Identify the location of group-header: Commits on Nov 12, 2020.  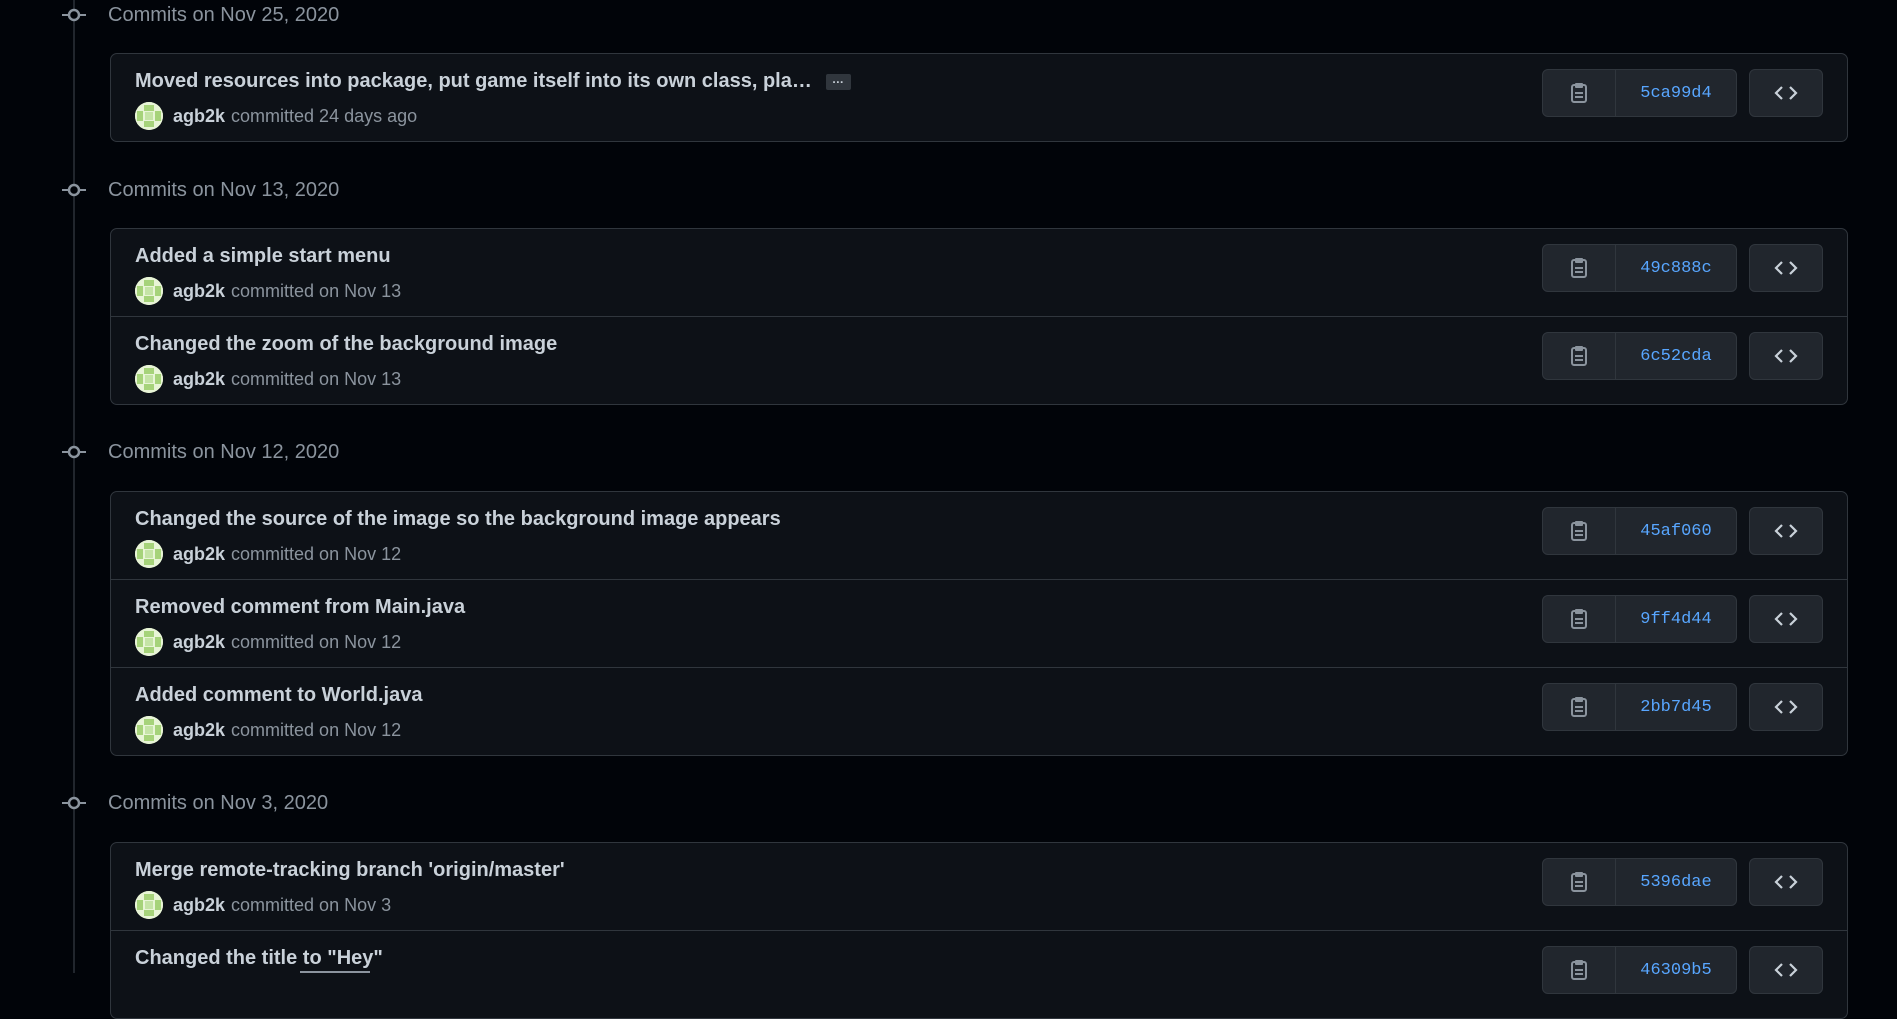
(200, 452).